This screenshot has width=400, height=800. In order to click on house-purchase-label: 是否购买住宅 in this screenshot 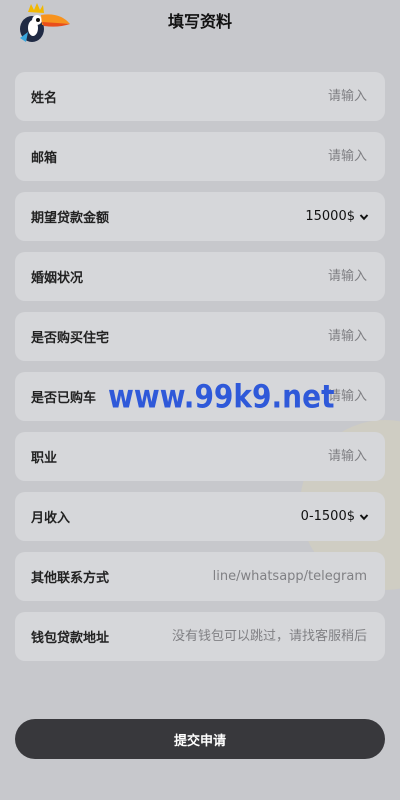, I will do `click(70, 338)`.